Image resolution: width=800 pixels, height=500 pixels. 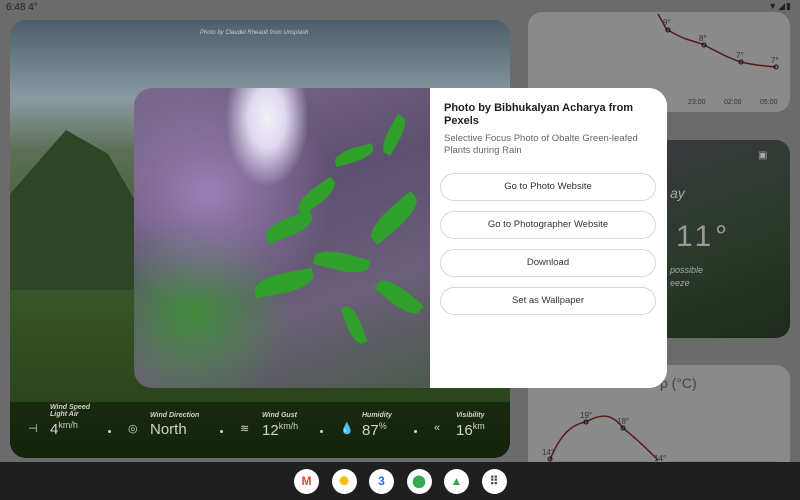 I want to click on taskbar-app-gmail-icon: M, so click(x=306, y=481).